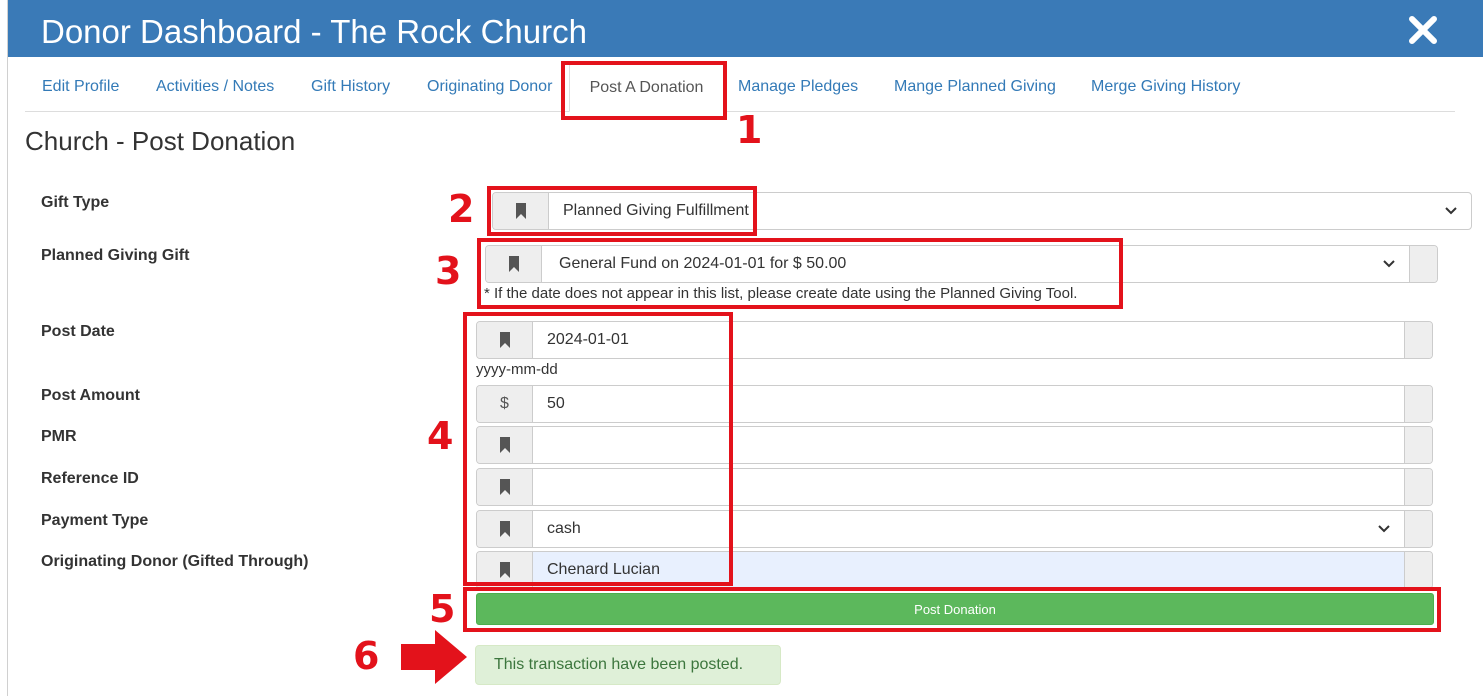 This screenshot has height=696, width=1483. What do you see at coordinates (78, 331) in the screenshot?
I see `post-date-label: Post Date` at bounding box center [78, 331].